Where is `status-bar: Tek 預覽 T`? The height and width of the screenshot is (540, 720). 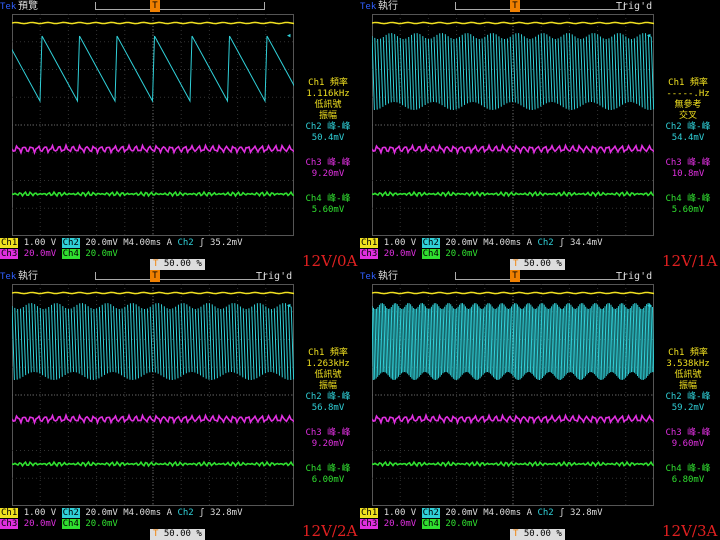
status-bar: Tek 預覽 T is located at coordinates (180, 7).